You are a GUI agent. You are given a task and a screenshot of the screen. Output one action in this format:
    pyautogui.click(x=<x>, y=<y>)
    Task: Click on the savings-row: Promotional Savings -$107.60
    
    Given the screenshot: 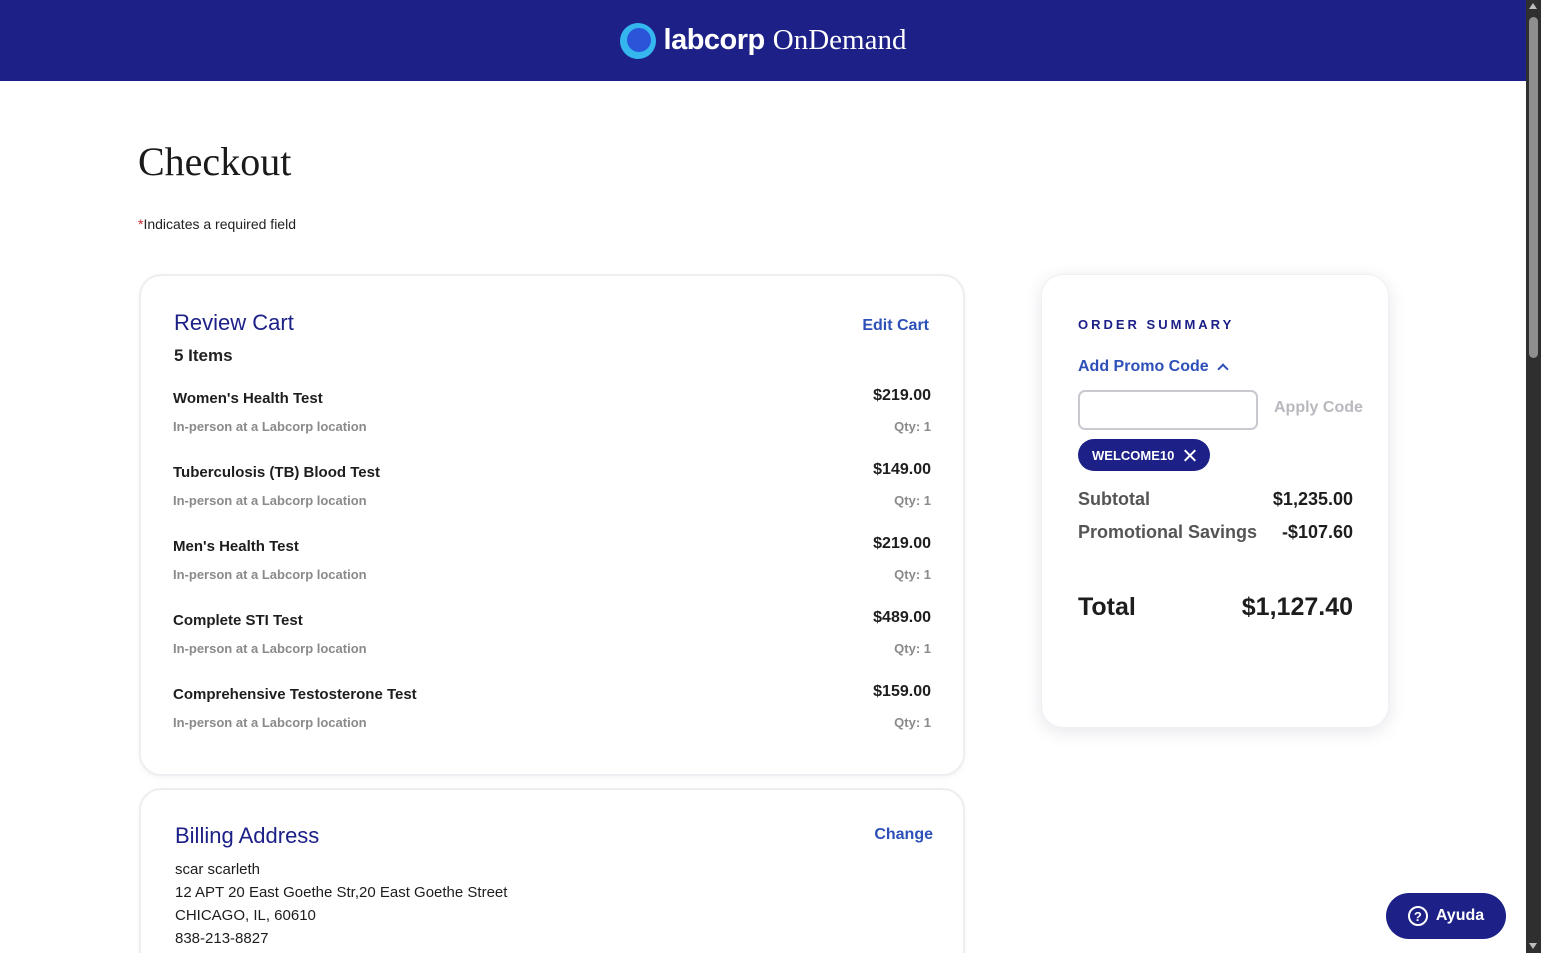 What is the action you would take?
    pyautogui.click(x=1215, y=532)
    